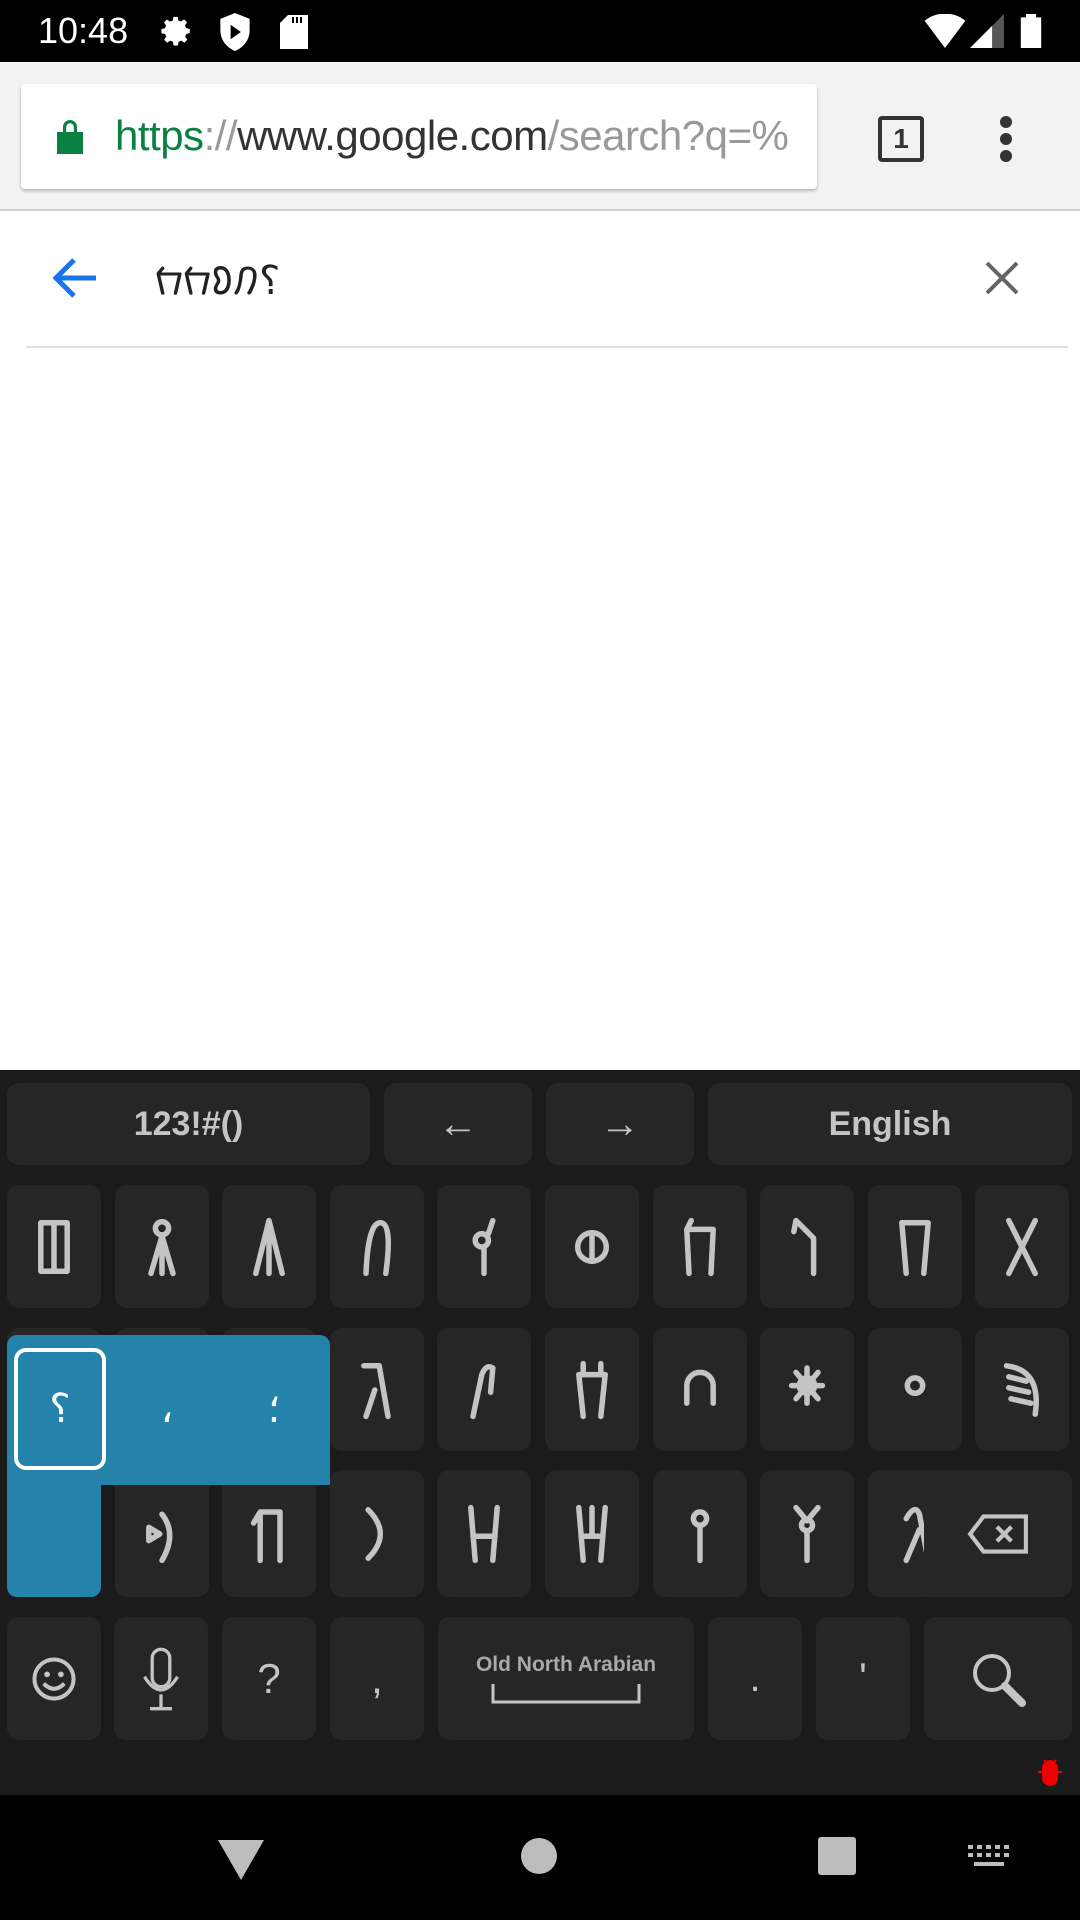 Image resolution: width=1080 pixels, height=1920 pixels. Describe the element at coordinates (540, 279) in the screenshot. I see `search-bar: ؟𐪃𐪔𐪋𐪋` at that location.